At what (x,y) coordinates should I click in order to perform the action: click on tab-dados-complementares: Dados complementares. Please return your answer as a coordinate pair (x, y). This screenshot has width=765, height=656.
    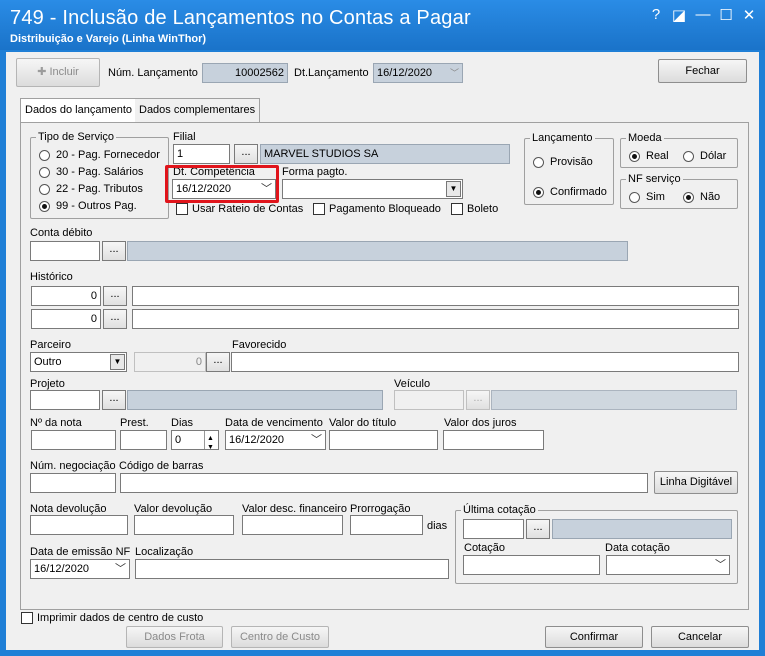
    Looking at the image, I should click on (198, 110).